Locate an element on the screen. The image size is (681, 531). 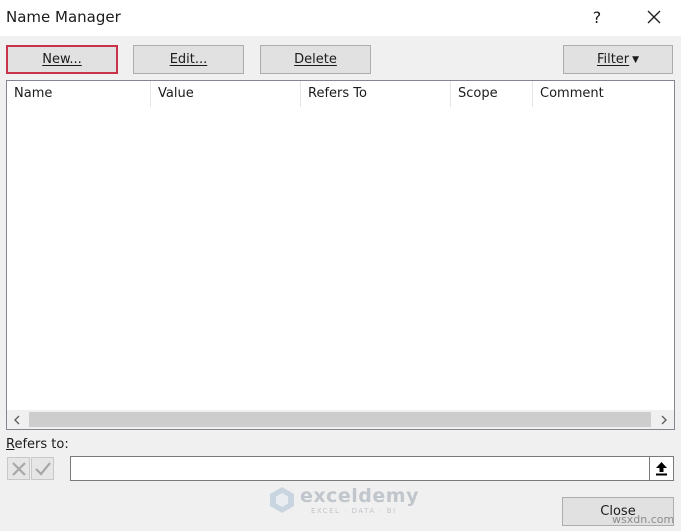
refers-to-label: Refers to: is located at coordinates (37, 444).